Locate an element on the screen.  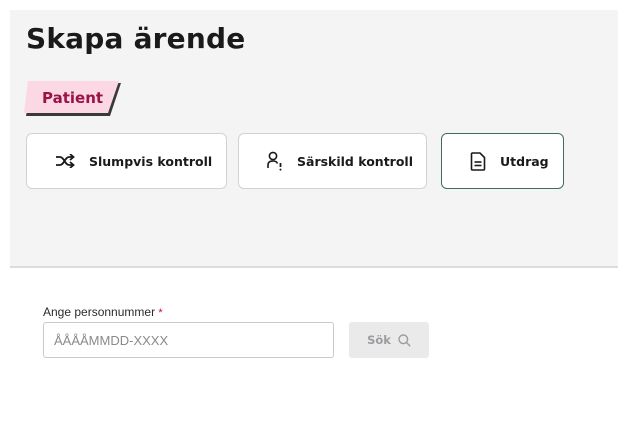
search-icon is located at coordinates (404, 340).